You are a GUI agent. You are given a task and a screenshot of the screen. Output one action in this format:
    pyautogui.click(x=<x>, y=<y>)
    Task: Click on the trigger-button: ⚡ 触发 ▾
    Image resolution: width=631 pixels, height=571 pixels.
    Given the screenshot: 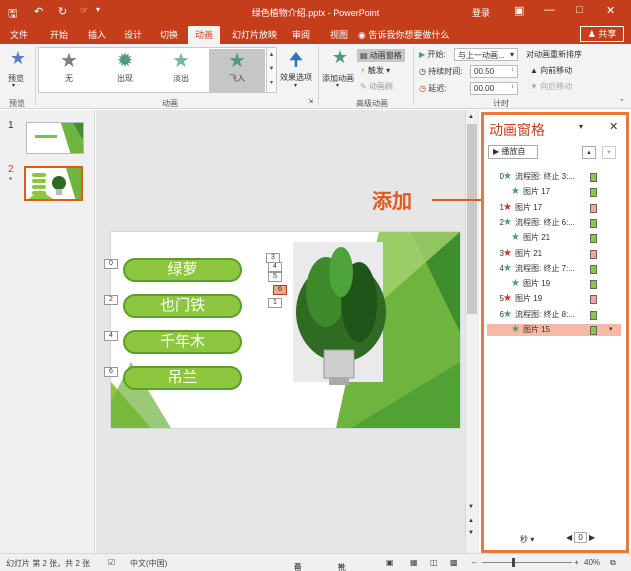 What is the action you would take?
    pyautogui.click(x=375, y=70)
    